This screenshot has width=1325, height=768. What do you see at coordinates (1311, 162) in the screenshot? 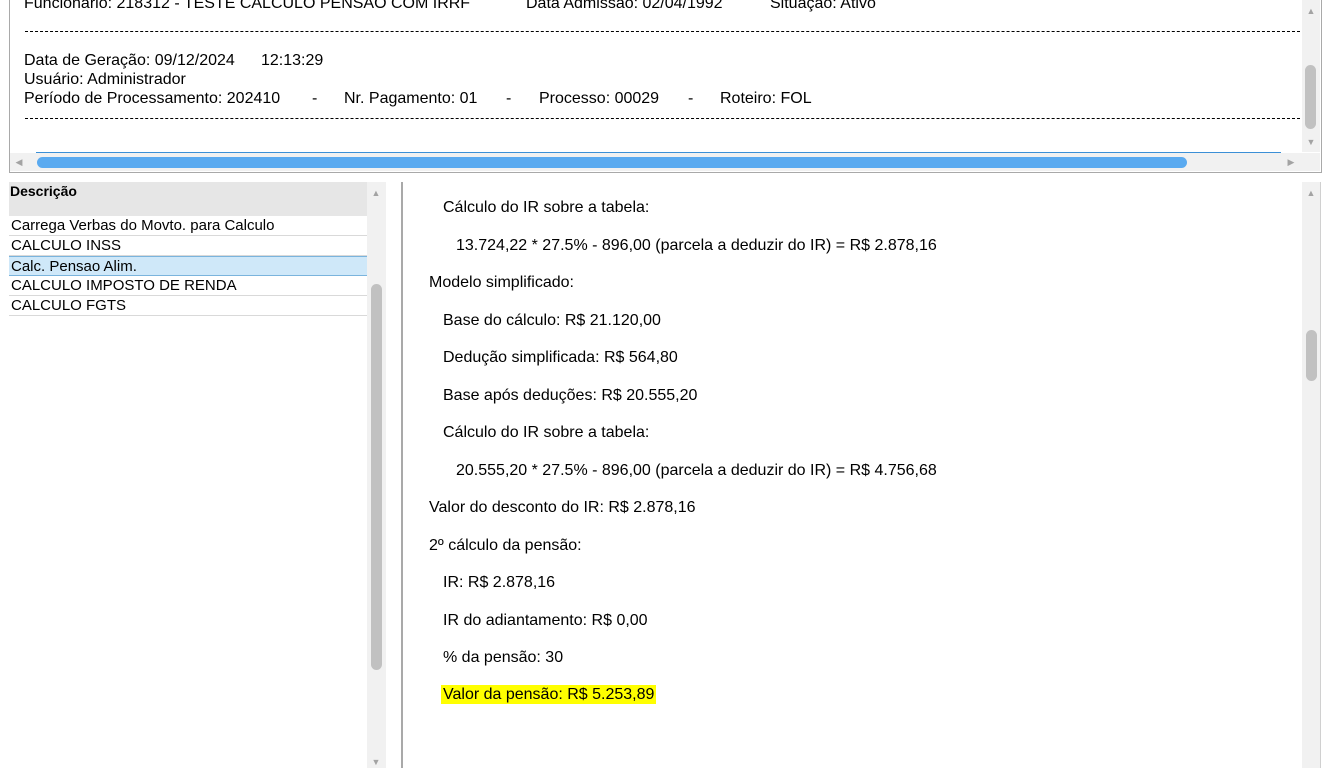
I see `scrollbar-corner` at bounding box center [1311, 162].